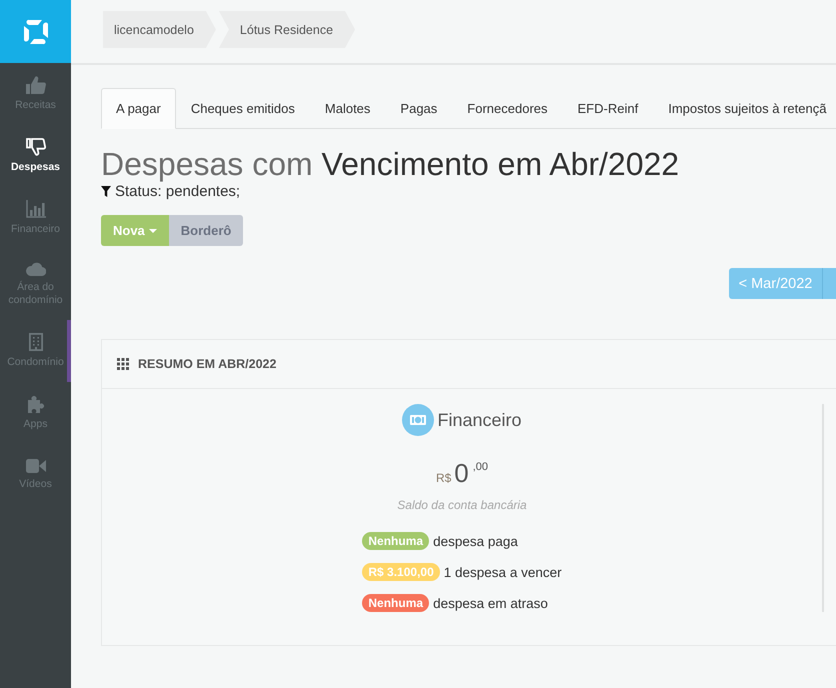  Describe the element at coordinates (177, 191) in the screenshot. I see `filter-text: Status: pendentes;` at that location.